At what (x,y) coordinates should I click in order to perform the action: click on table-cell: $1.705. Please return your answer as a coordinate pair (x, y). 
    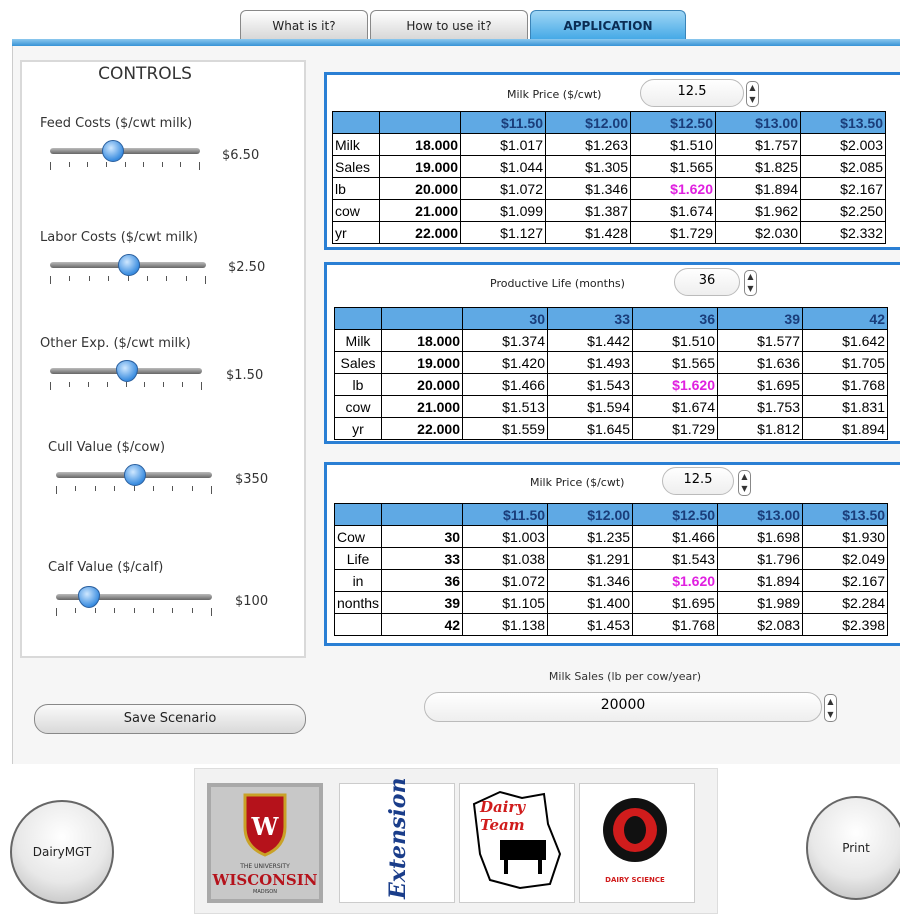
    Looking at the image, I should click on (845, 362).